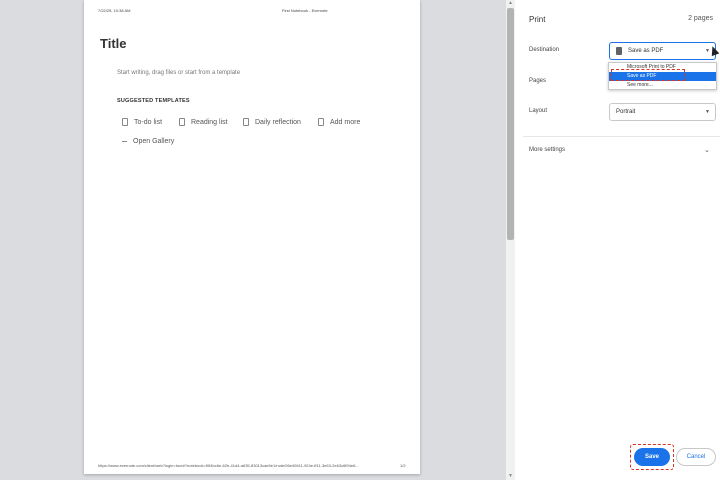 The width and height of the screenshot is (720, 480). Describe the element at coordinates (621, 136) in the screenshot. I see `divider` at that location.